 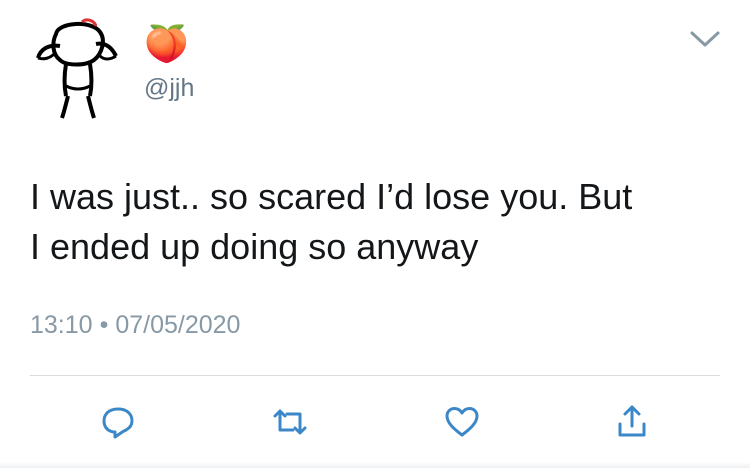 What do you see at coordinates (61, 325) in the screenshot?
I see `tweet-time: 13:10` at bounding box center [61, 325].